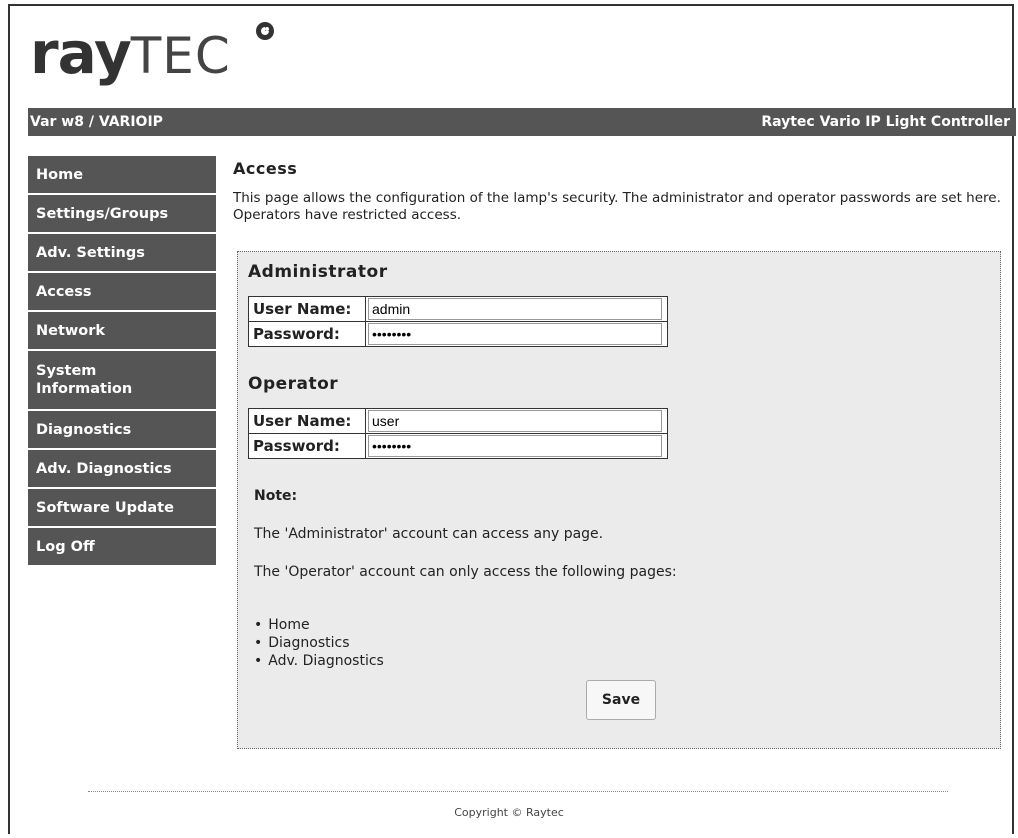  I want to click on sidebar-item-settings-groups: Settings/Groups, so click(122, 214).